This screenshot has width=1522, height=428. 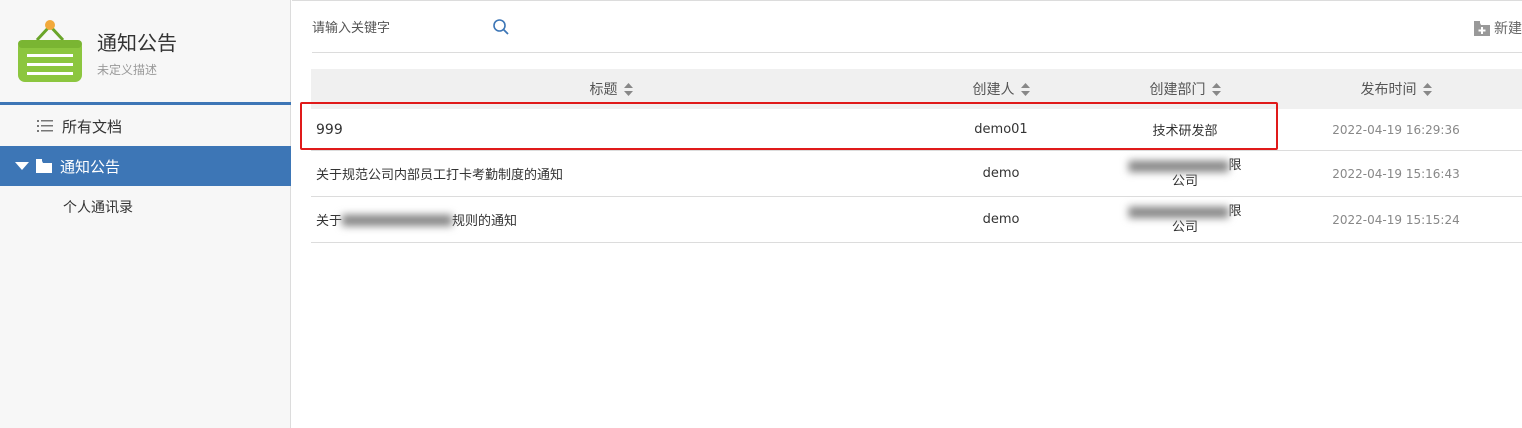 I want to click on search-bar, so click(x=412, y=28).